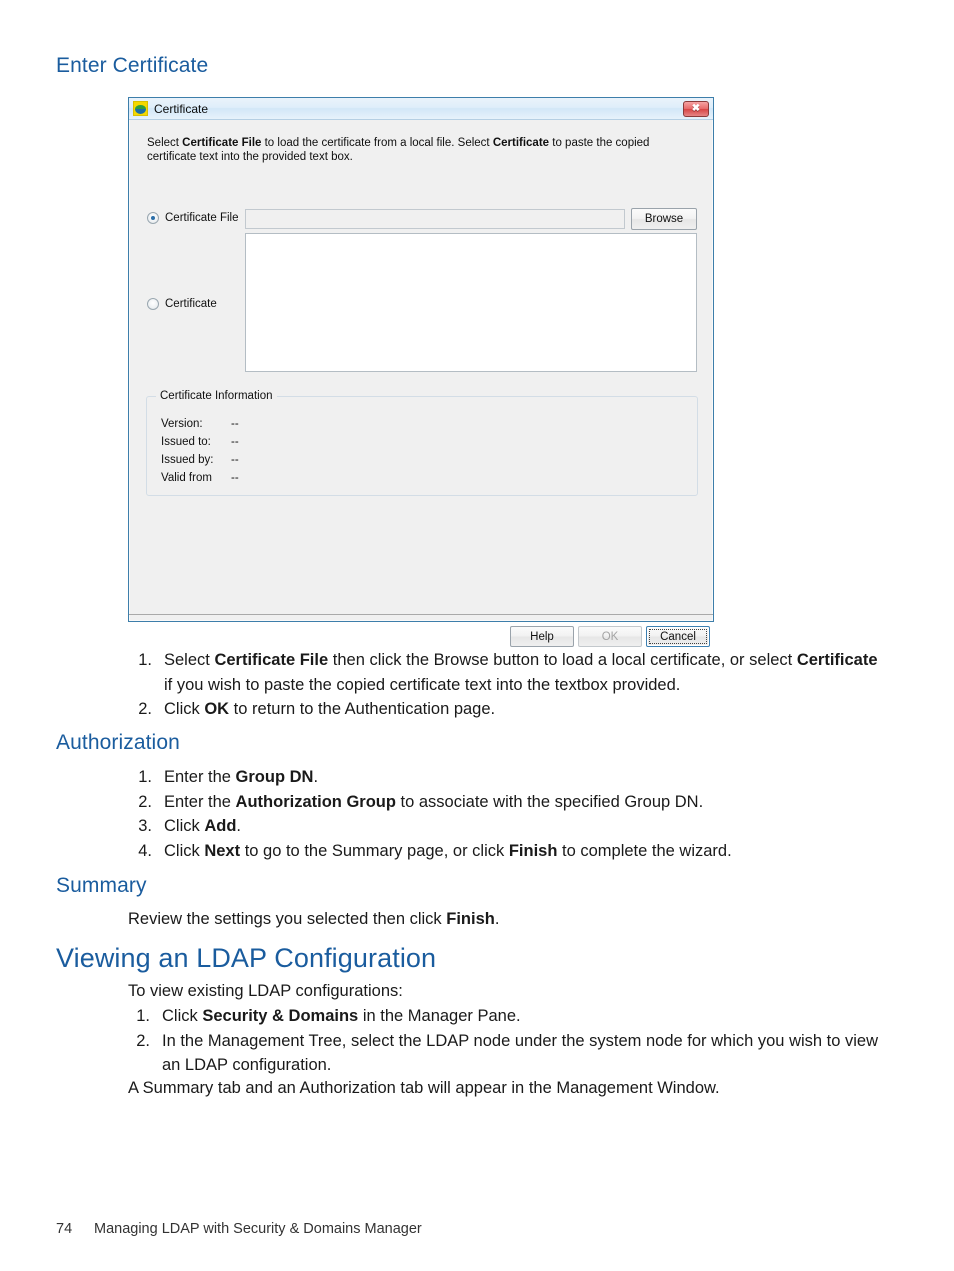 This screenshot has height=1271, width=954. I want to click on list-text: Click Add., so click(521, 826).